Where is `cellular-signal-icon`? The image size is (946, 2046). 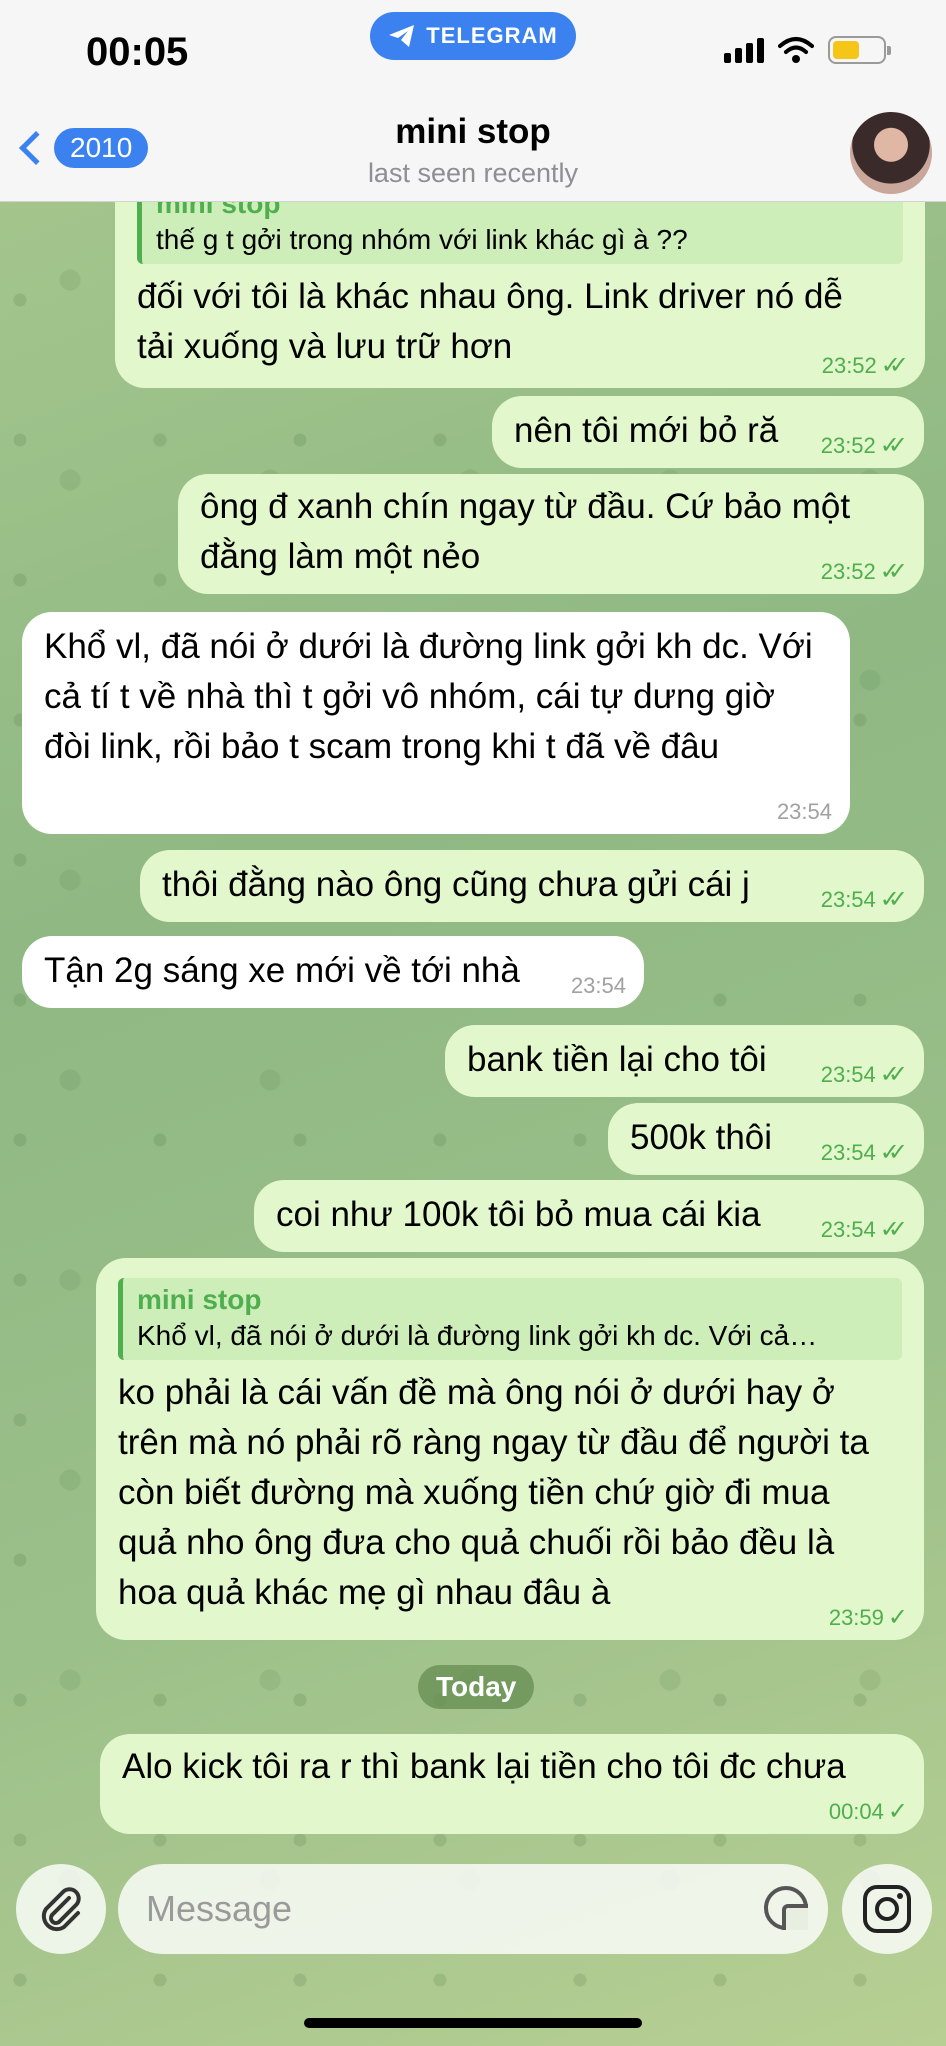
cellular-signal-icon is located at coordinates (744, 50).